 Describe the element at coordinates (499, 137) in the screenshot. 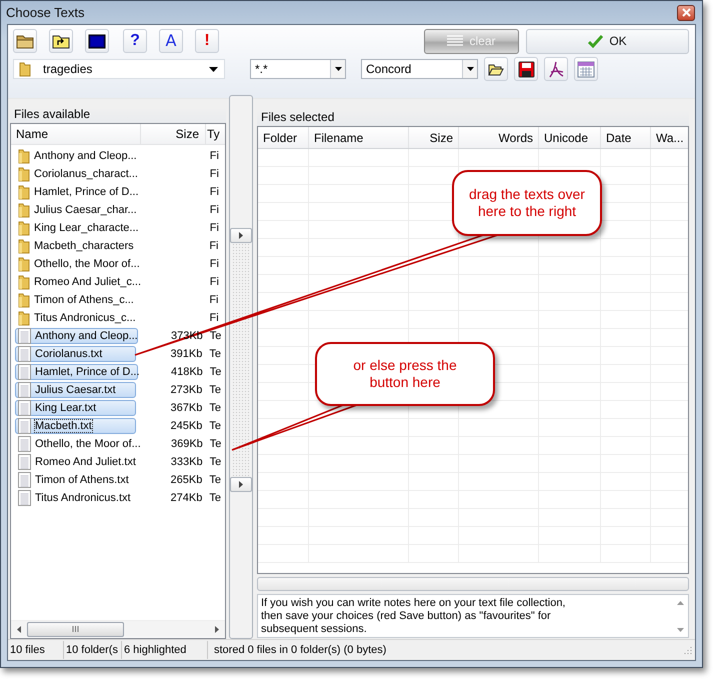

I see `column-header: Words` at that location.